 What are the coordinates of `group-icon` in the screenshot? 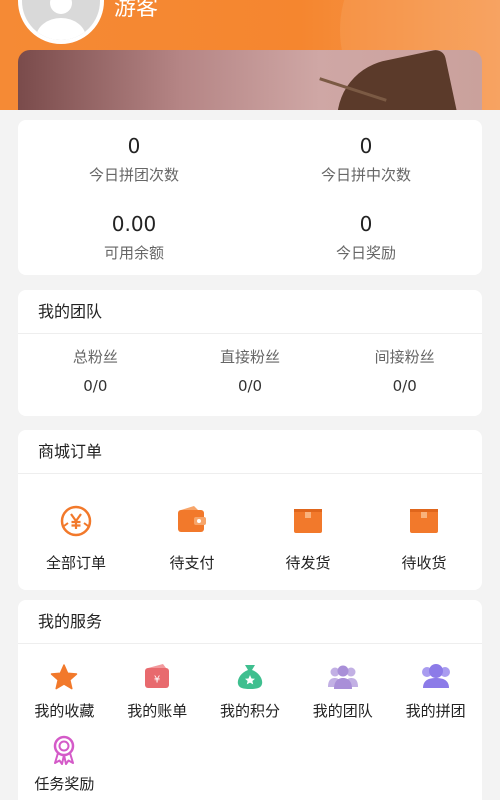 It's located at (342, 677).